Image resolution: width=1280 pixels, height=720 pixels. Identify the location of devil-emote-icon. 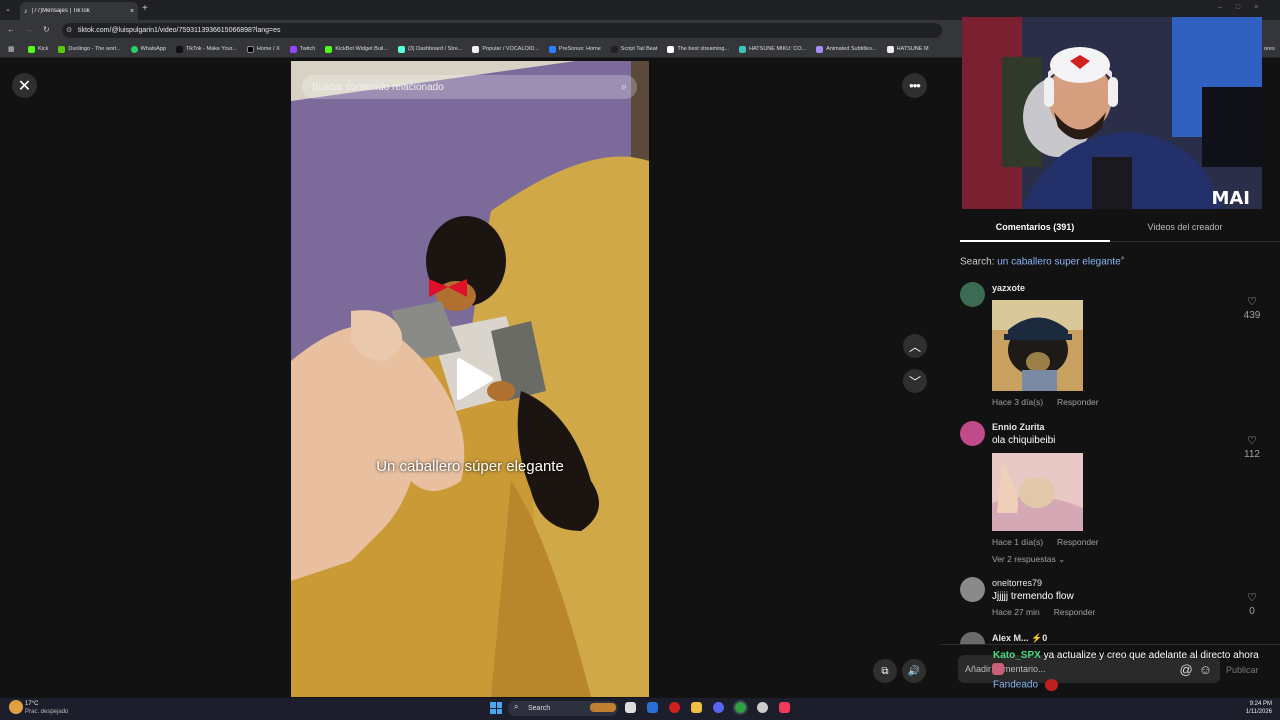
(1051, 685).